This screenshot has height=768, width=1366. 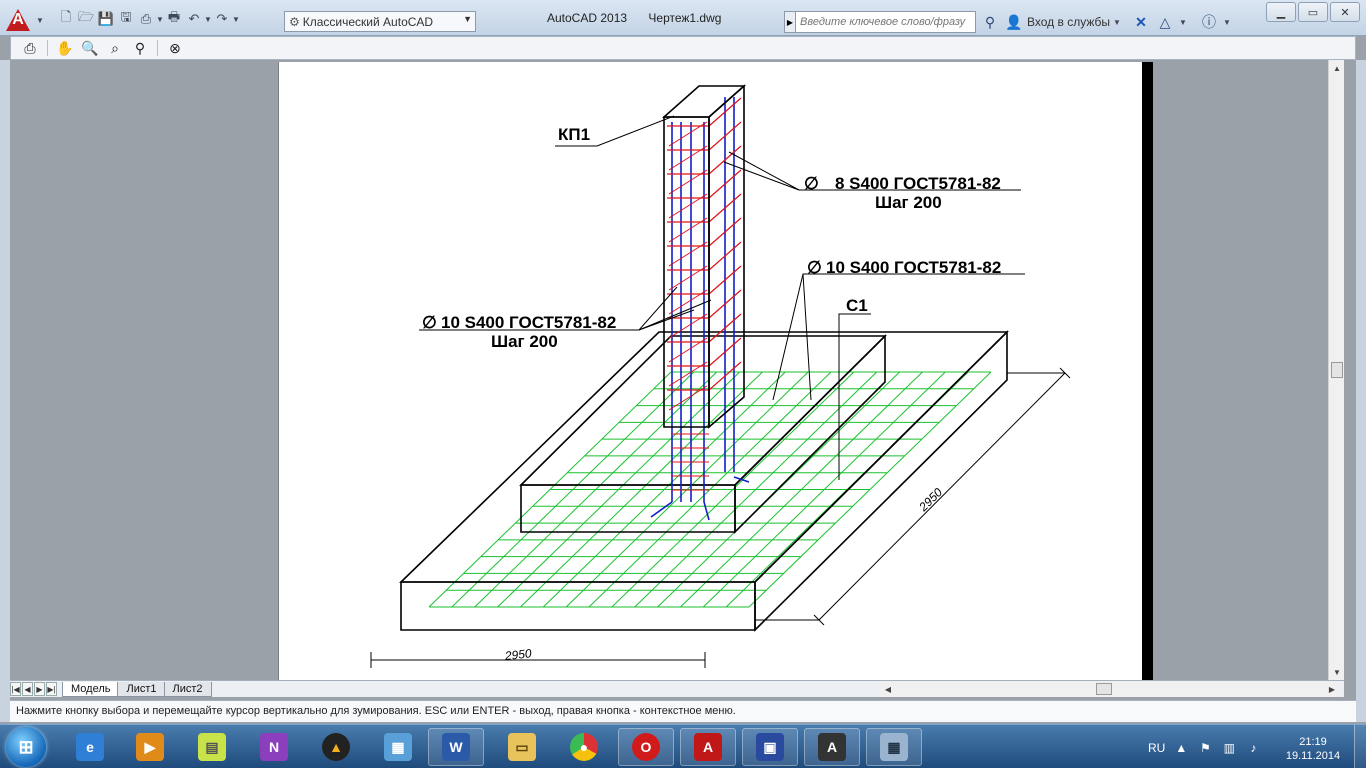 What do you see at coordinates (1313, 12) in the screenshot?
I see `maximize-button: ▭` at bounding box center [1313, 12].